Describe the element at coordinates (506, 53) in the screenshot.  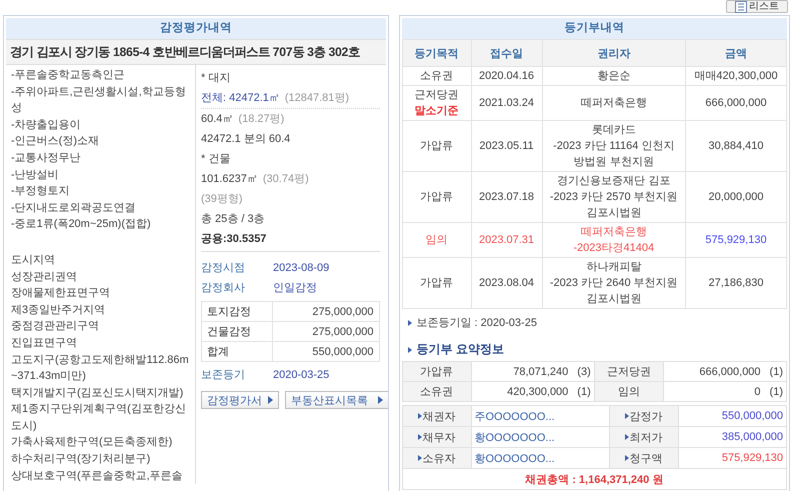
I see `column-header: 접수일` at that location.